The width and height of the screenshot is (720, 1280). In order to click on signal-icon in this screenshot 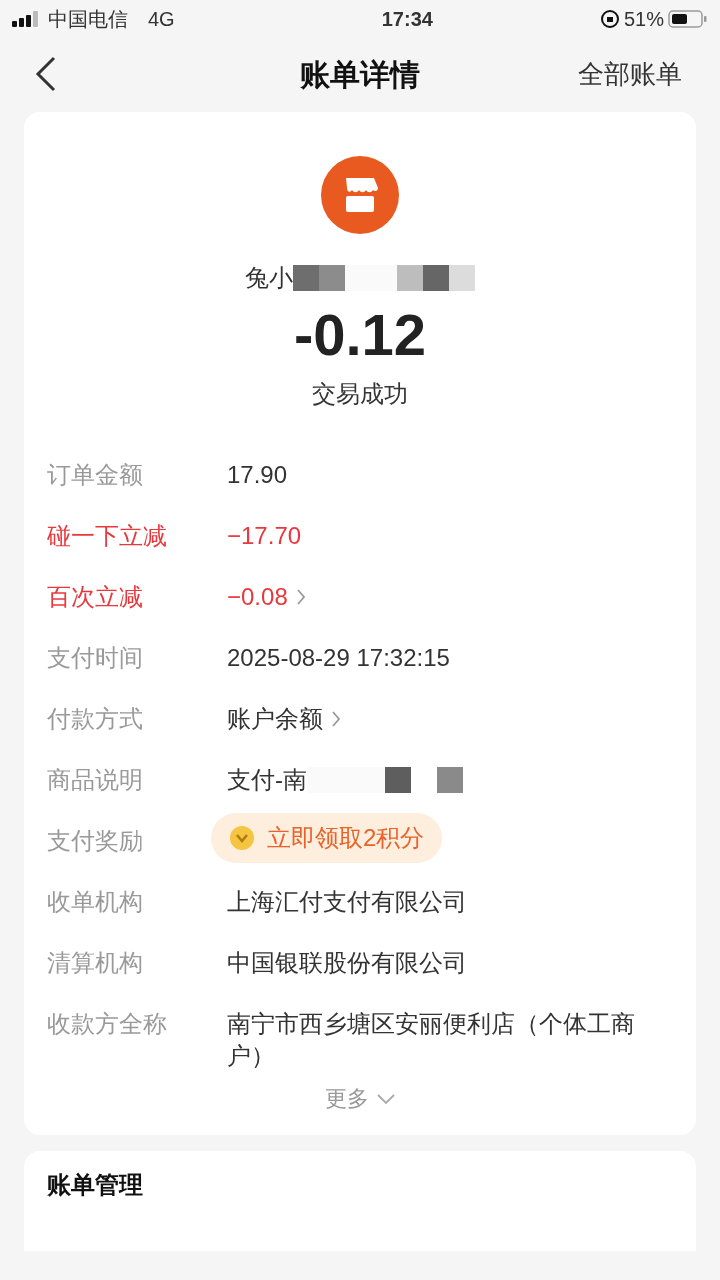, I will do `click(26, 19)`.